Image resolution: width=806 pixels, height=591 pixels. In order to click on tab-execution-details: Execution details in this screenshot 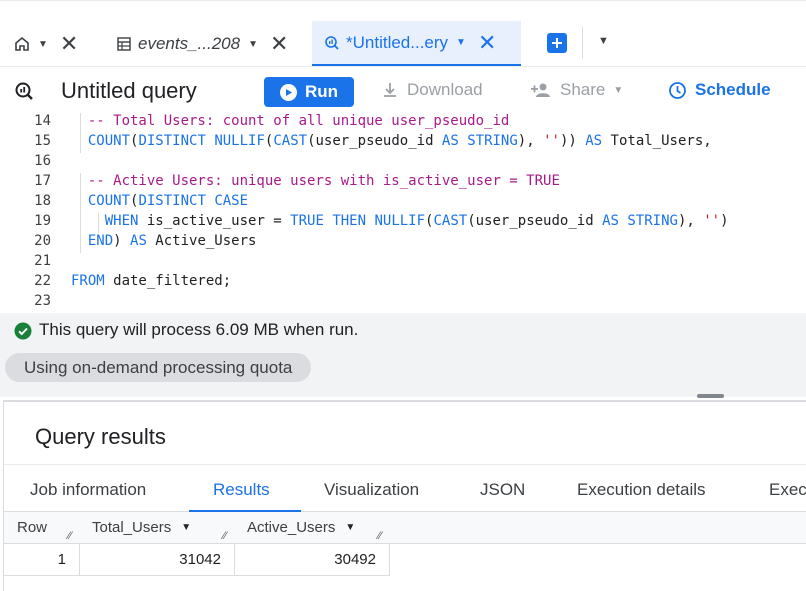, I will do `click(641, 490)`.